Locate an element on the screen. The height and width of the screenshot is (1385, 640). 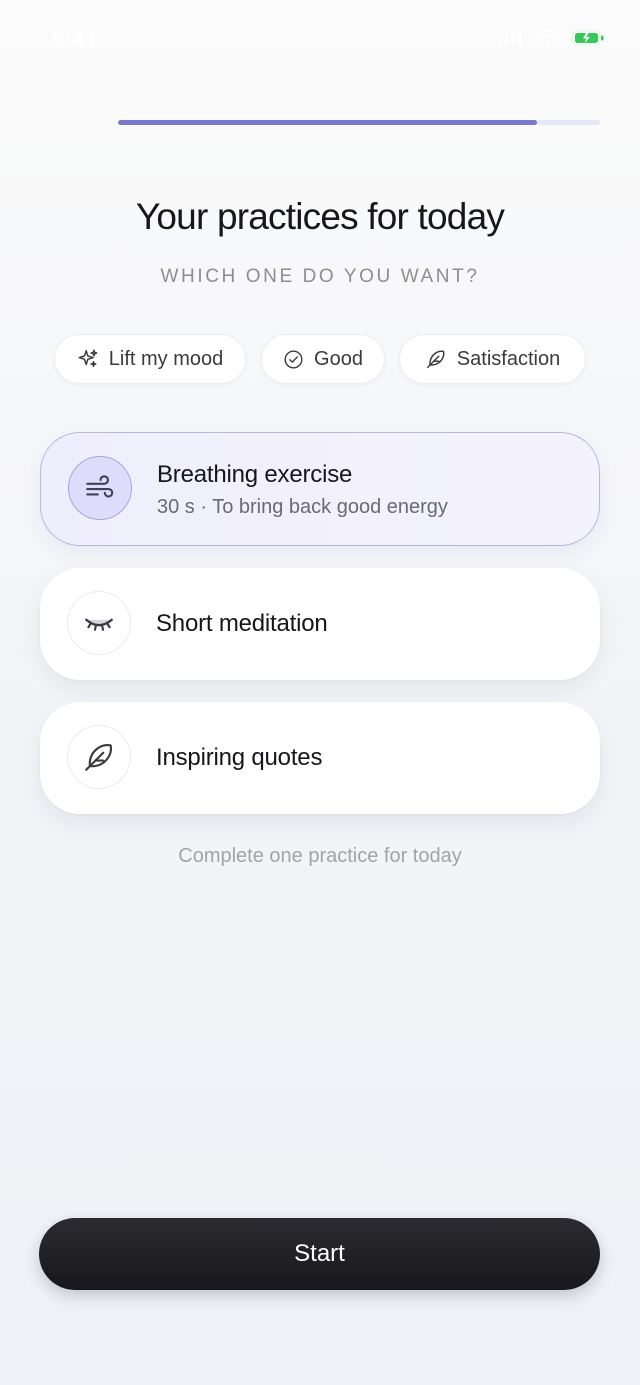
practice-card-meditation: Short meditation is located at coordinates (320, 624).